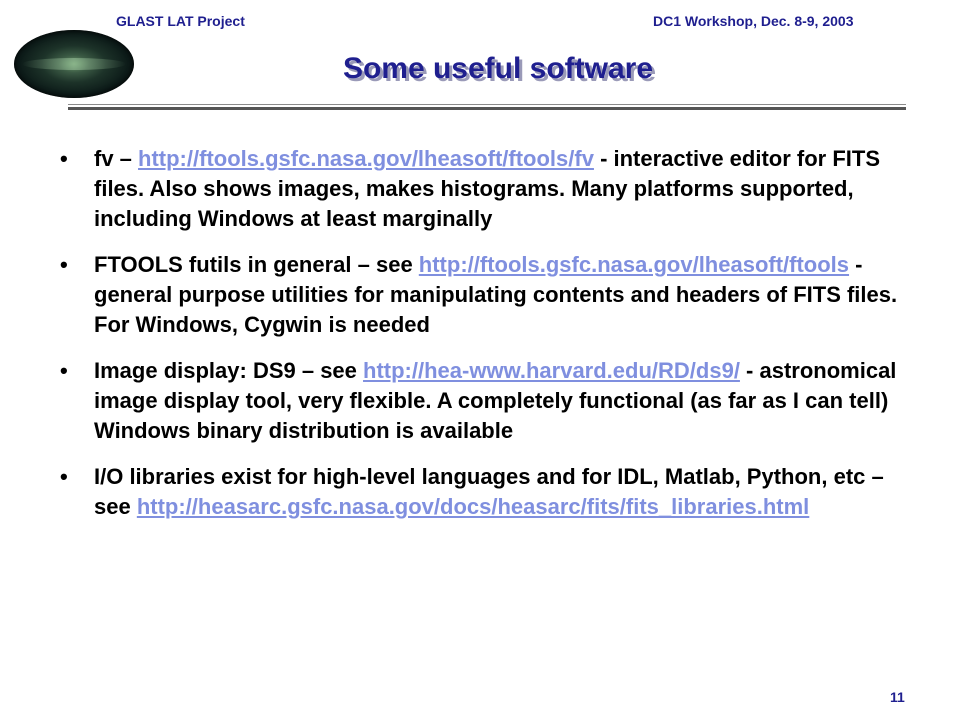  What do you see at coordinates (116, 158) in the screenshot?
I see `bullet-text-pre: fv –` at bounding box center [116, 158].